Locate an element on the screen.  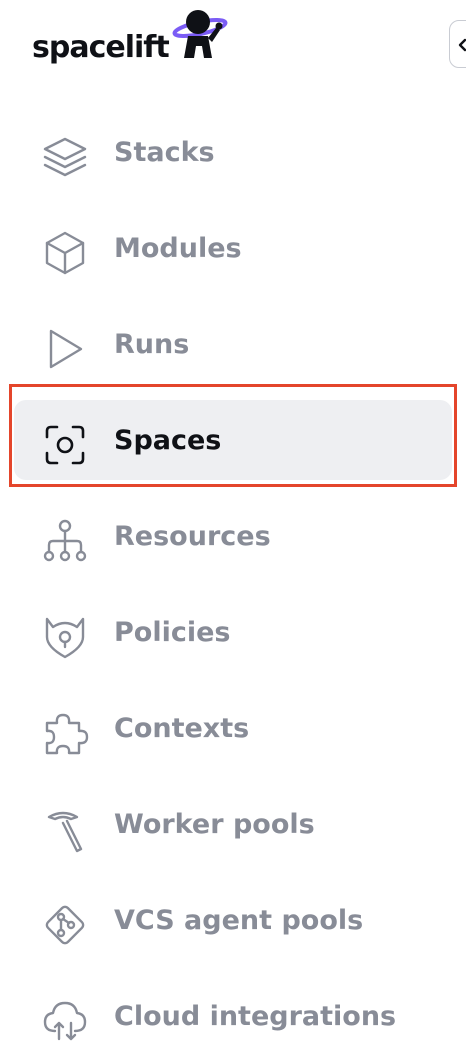
spaces-icon is located at coordinates (65, 445).